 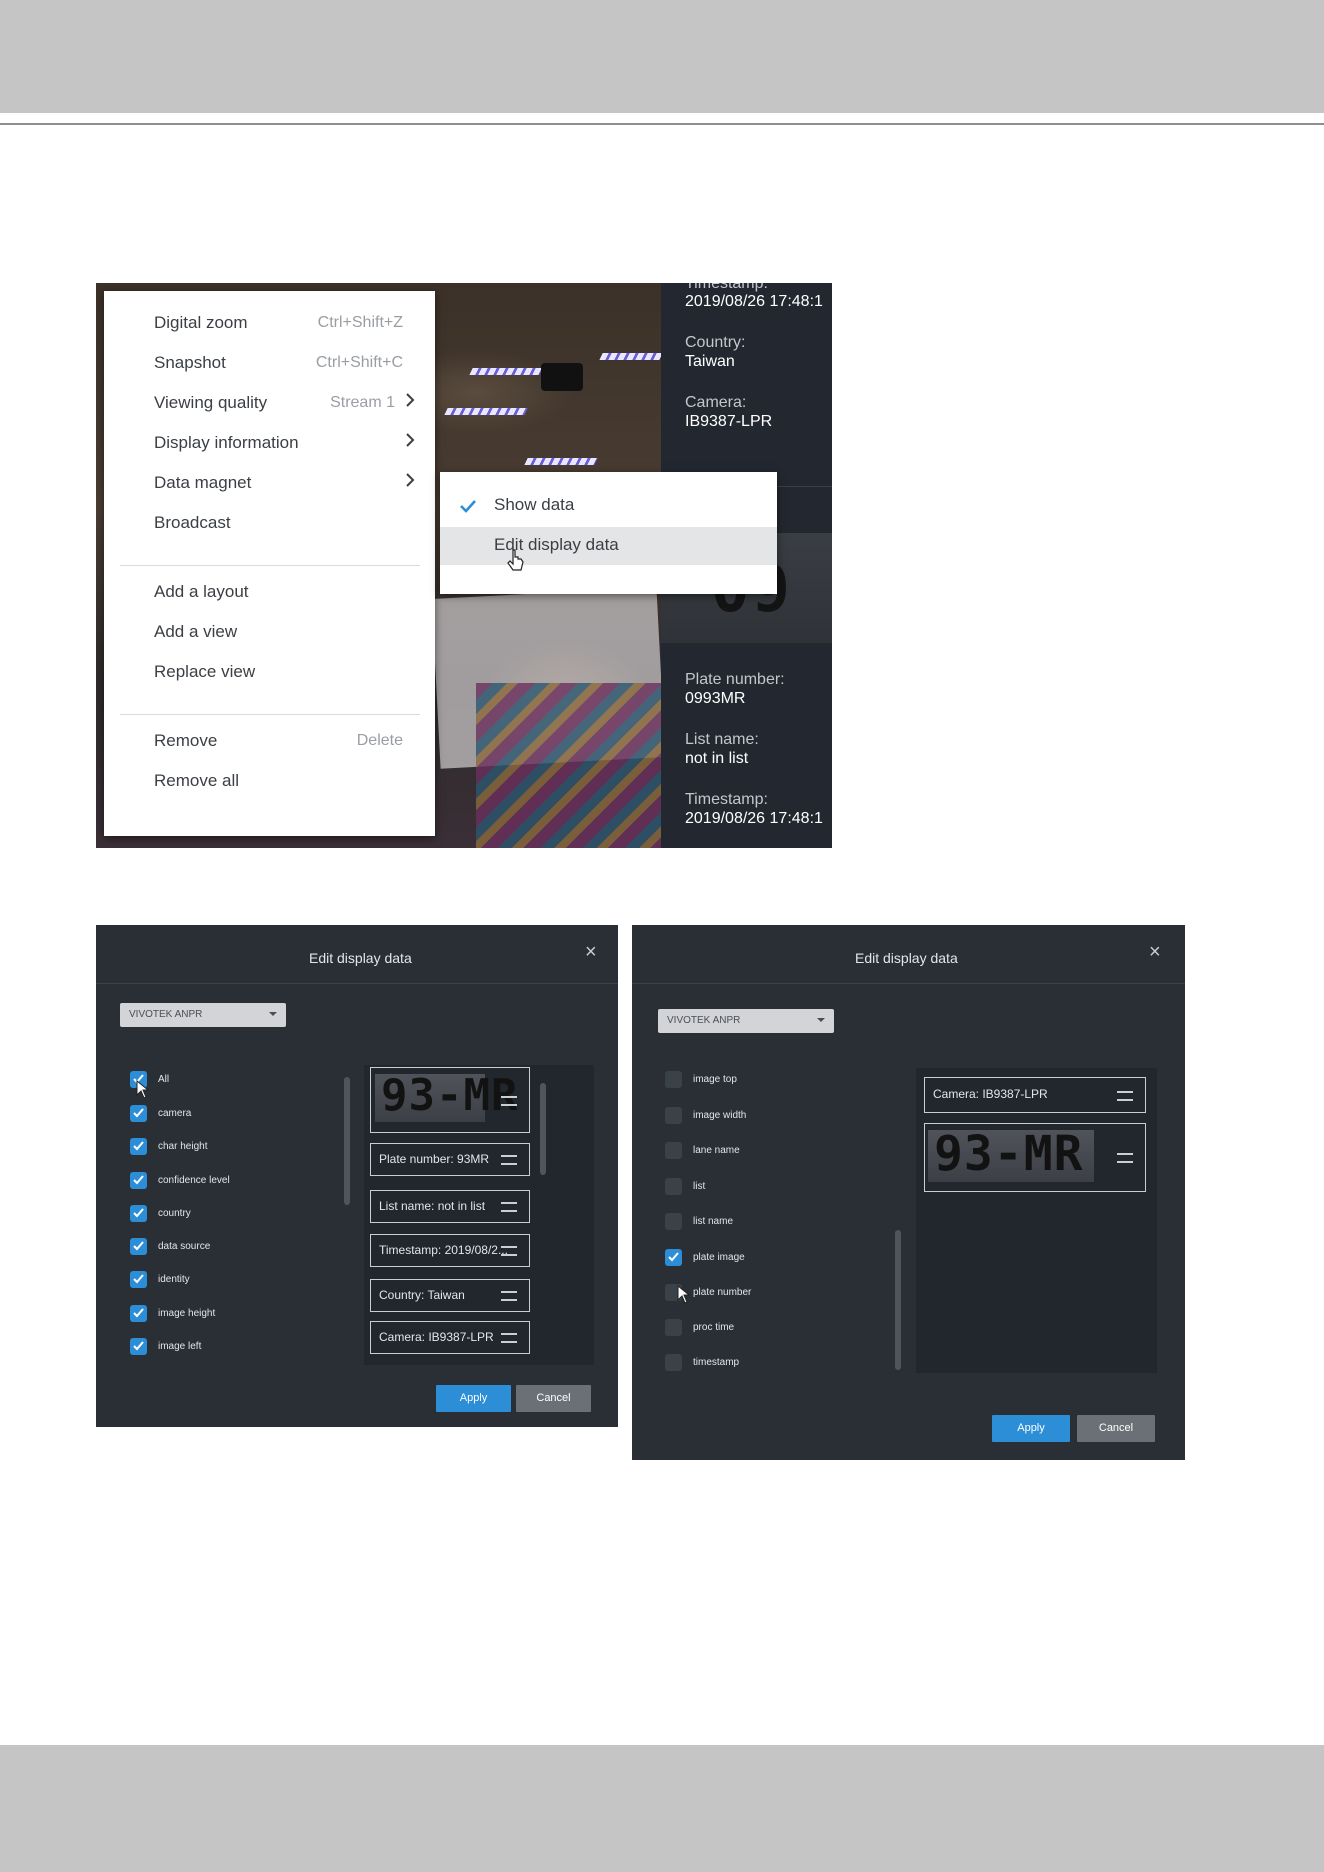 What do you see at coordinates (608, 546) in the screenshot?
I see `submenu-item-edit-display-data: Edit display data` at bounding box center [608, 546].